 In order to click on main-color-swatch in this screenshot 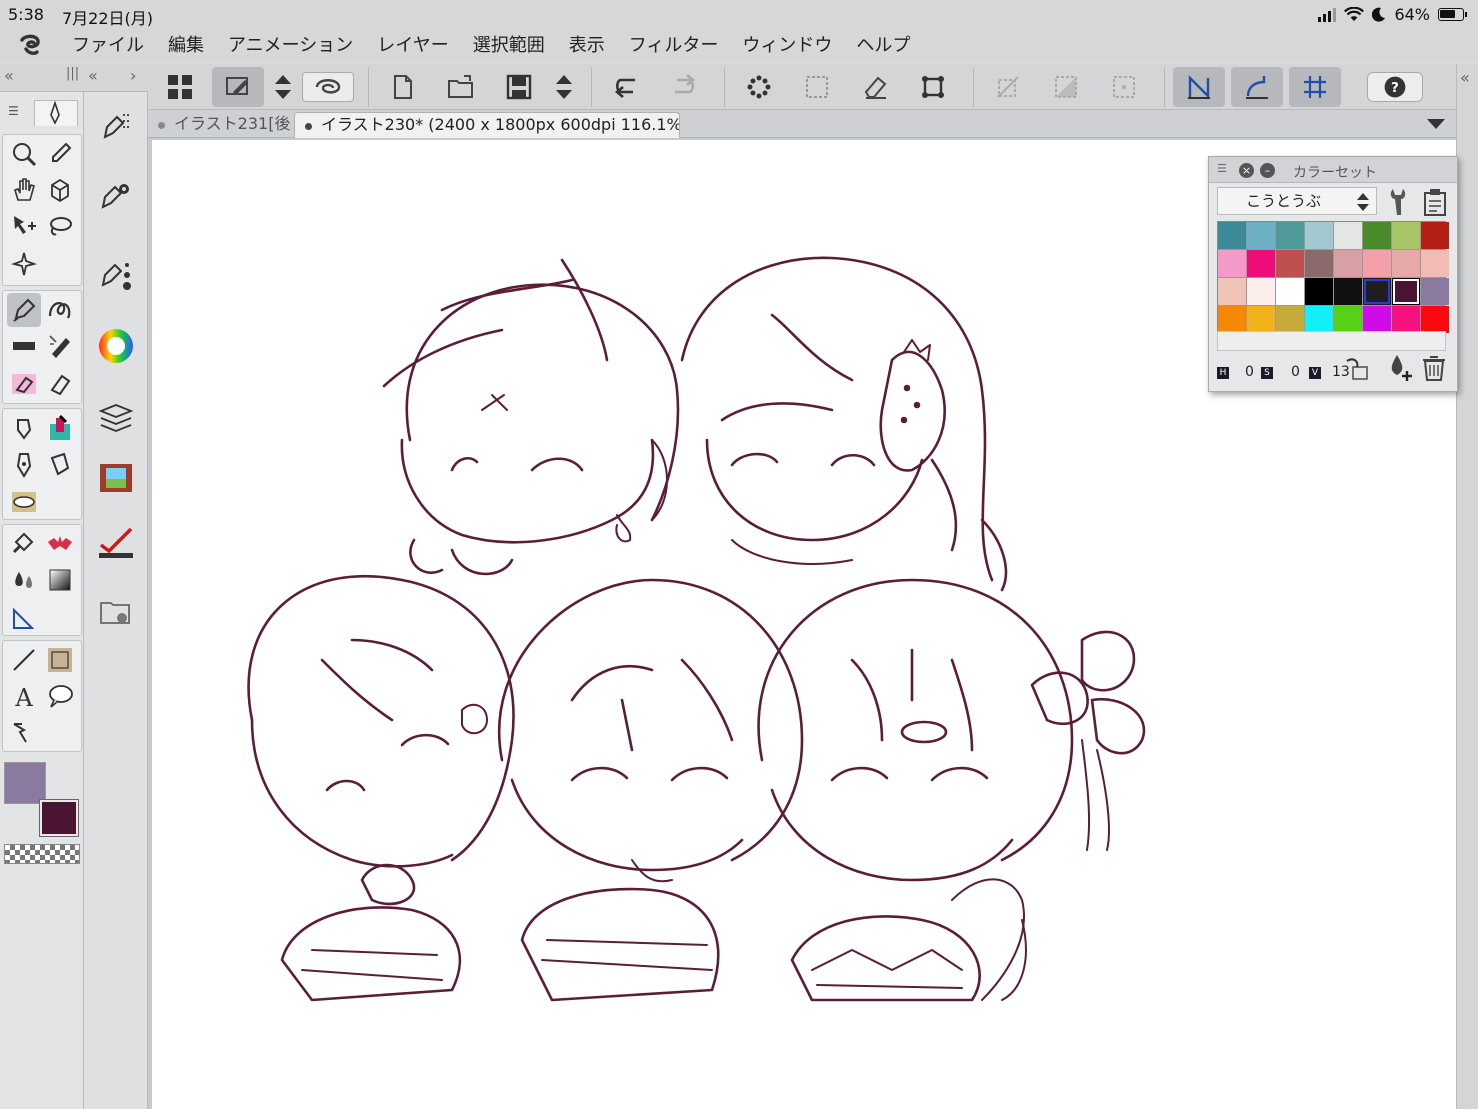, I will do `click(25, 783)`.